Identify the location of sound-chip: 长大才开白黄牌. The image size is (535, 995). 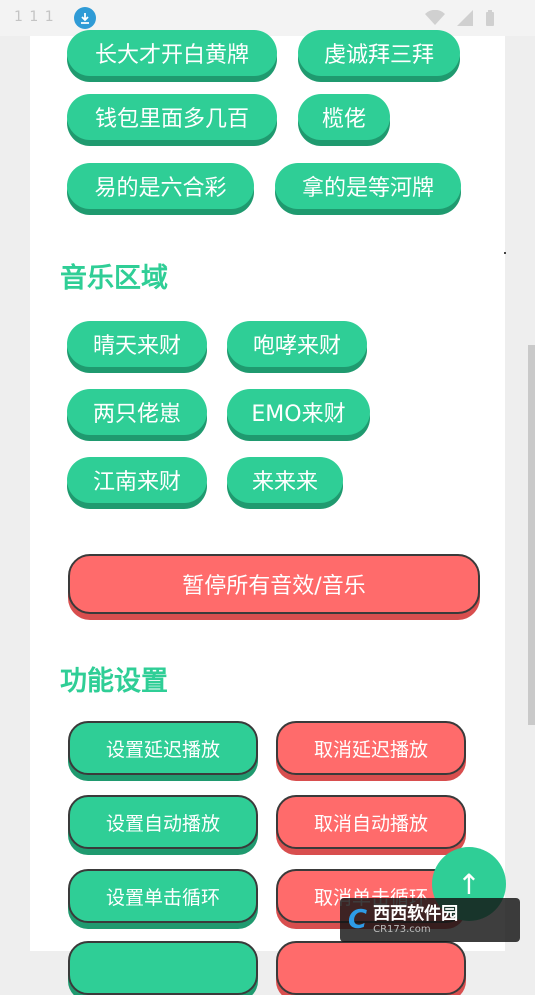
(172, 53).